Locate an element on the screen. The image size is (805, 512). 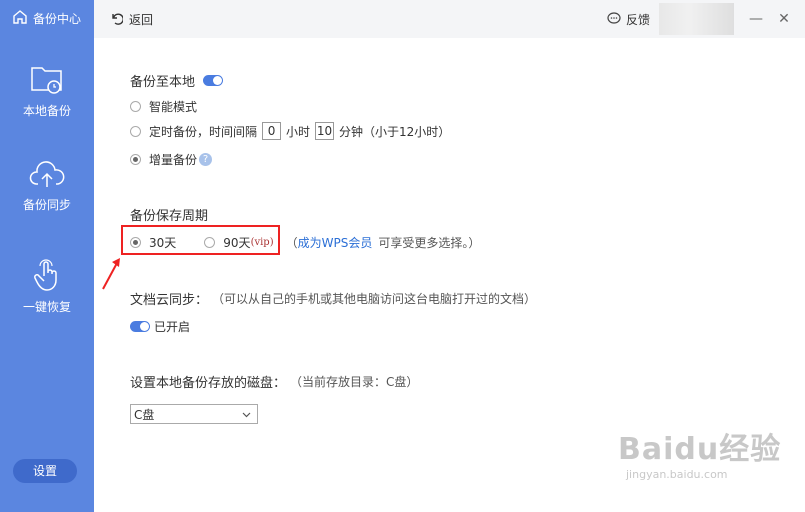
smart-mode-radio is located at coordinates (135, 106).